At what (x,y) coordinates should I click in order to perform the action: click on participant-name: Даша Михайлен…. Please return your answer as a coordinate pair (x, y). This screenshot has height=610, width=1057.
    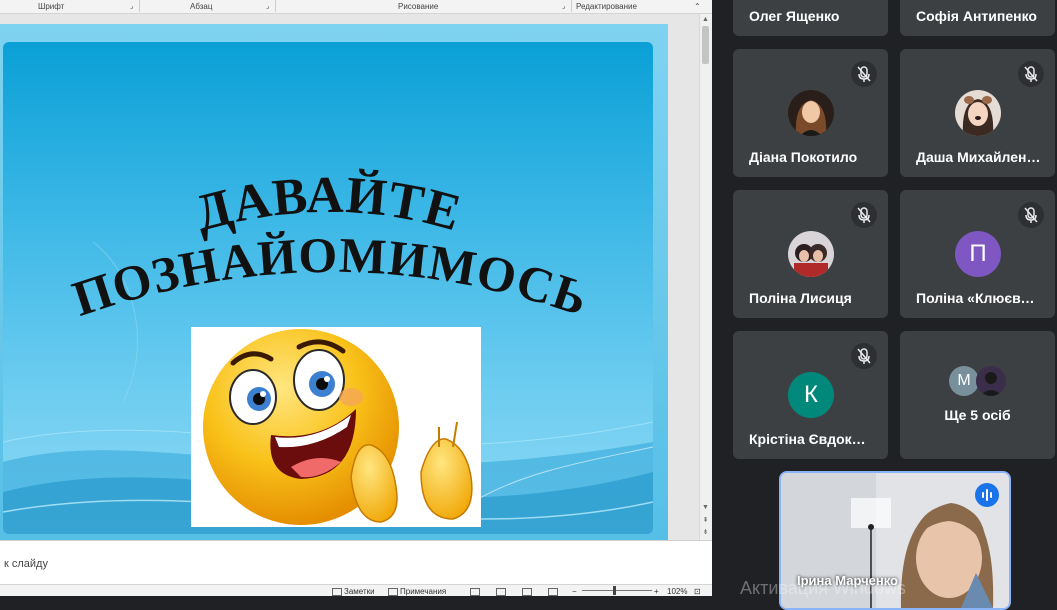
    Looking at the image, I should click on (978, 157).